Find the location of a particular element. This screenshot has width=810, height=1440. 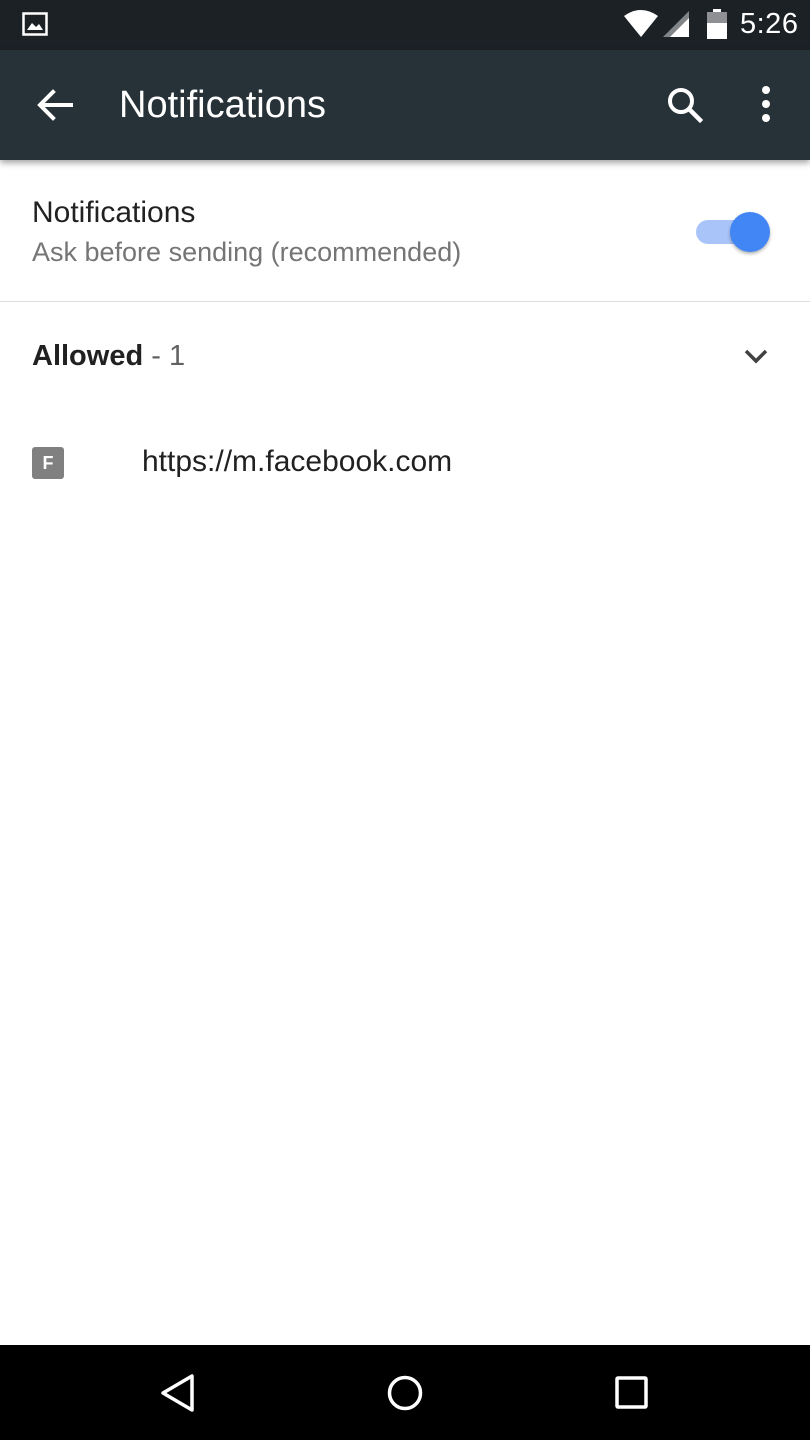

allowed-label: Allowed - 1 is located at coordinates (108, 356).